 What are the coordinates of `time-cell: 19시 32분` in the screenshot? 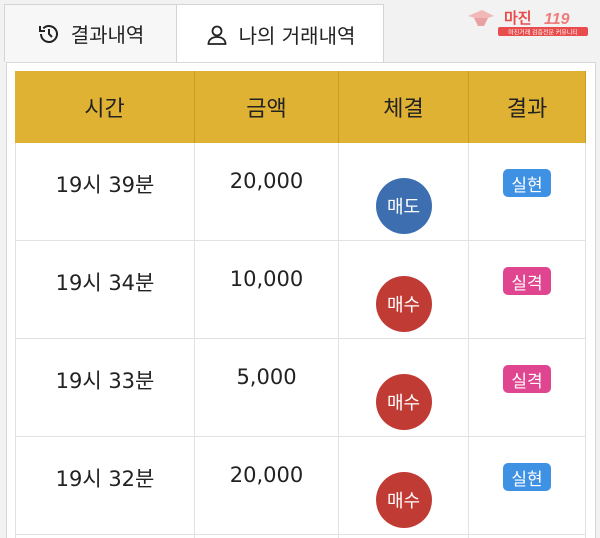 It's located at (105, 486).